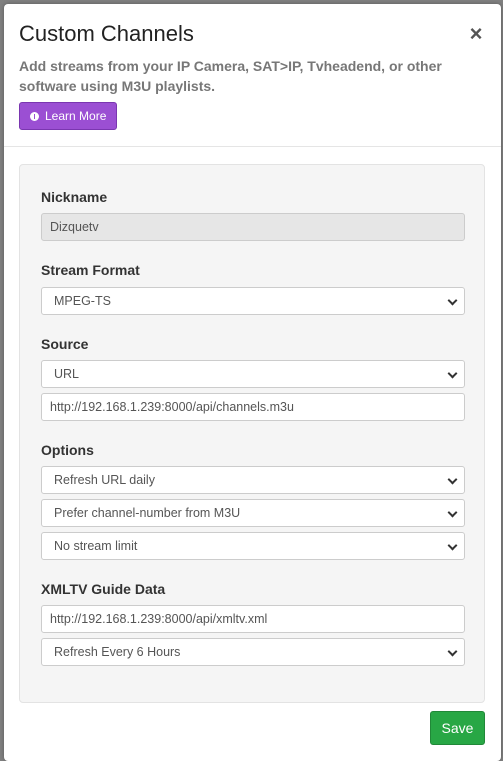 Image resolution: width=503 pixels, height=761 pixels. Describe the element at coordinates (82, 301) in the screenshot. I see `stream-format-value: MPEG-TS` at that location.